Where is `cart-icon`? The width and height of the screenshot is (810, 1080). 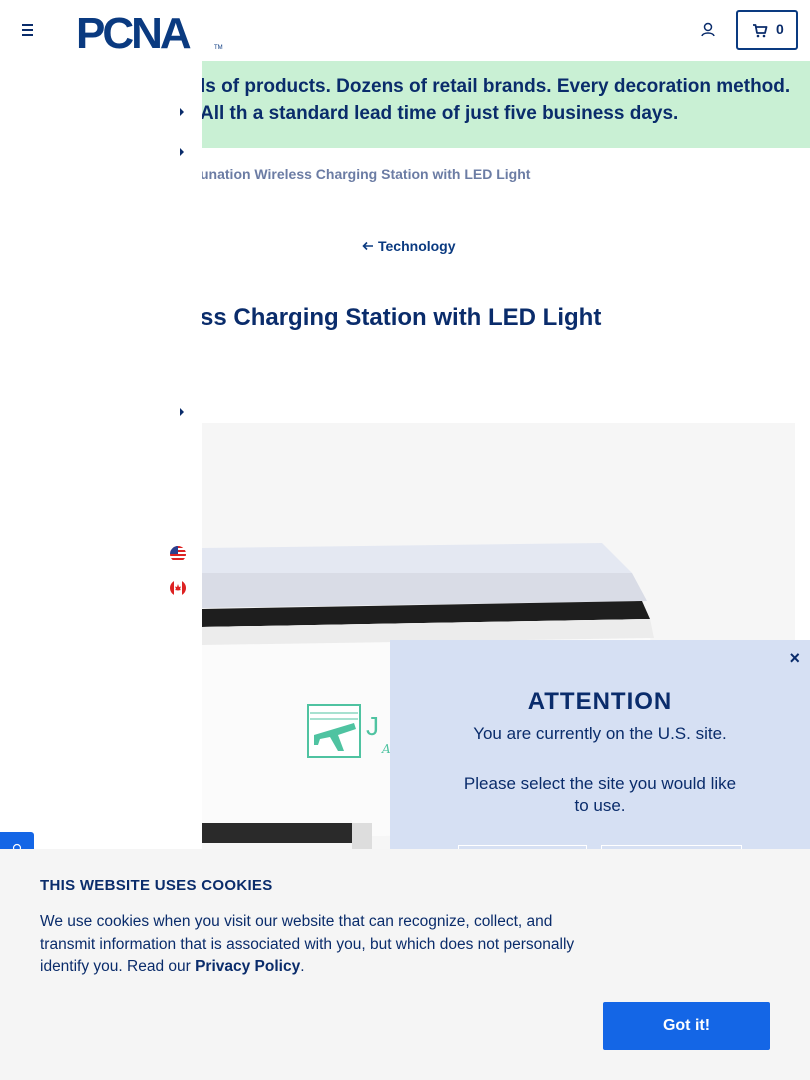 cart-icon is located at coordinates (760, 31).